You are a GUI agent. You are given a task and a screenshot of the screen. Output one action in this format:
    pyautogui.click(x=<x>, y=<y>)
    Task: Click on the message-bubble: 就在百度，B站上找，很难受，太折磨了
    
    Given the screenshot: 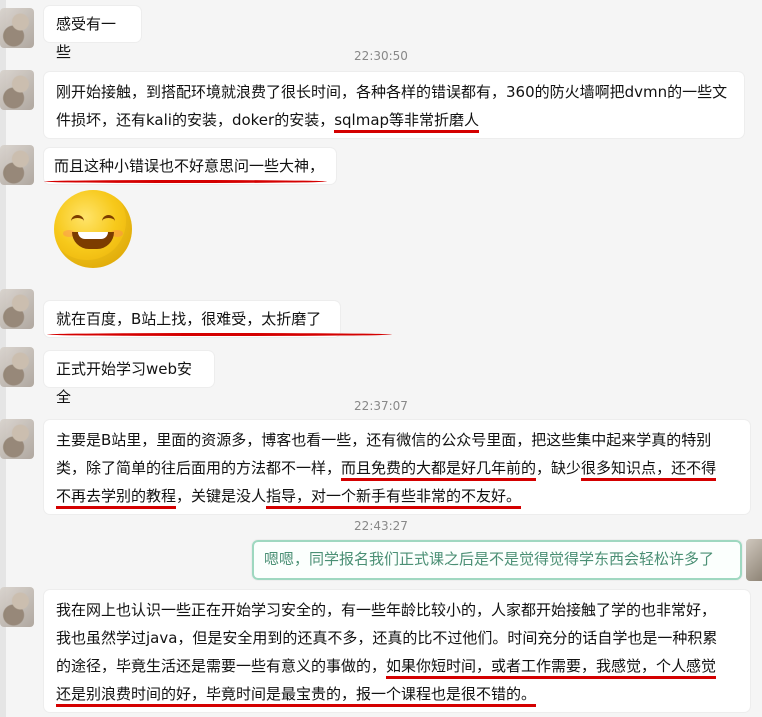 What is the action you would take?
    pyautogui.click(x=192, y=319)
    